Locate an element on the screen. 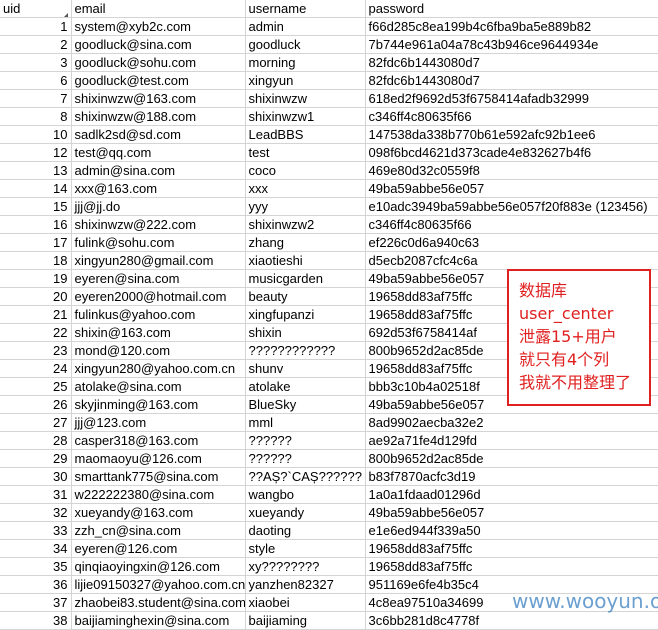  cell-uid: 21 is located at coordinates (36, 314).